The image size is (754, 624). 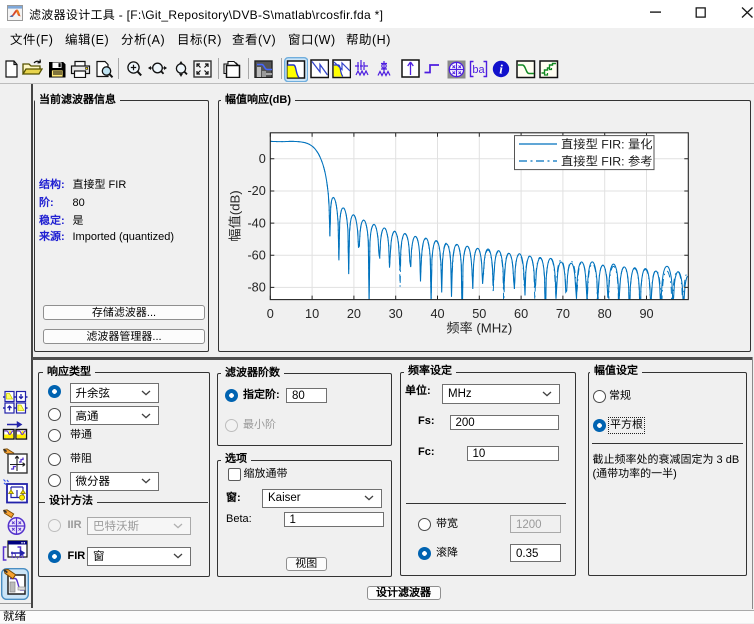 What do you see at coordinates (256, 223) in the screenshot?
I see `svg-text: -40` at bounding box center [256, 223].